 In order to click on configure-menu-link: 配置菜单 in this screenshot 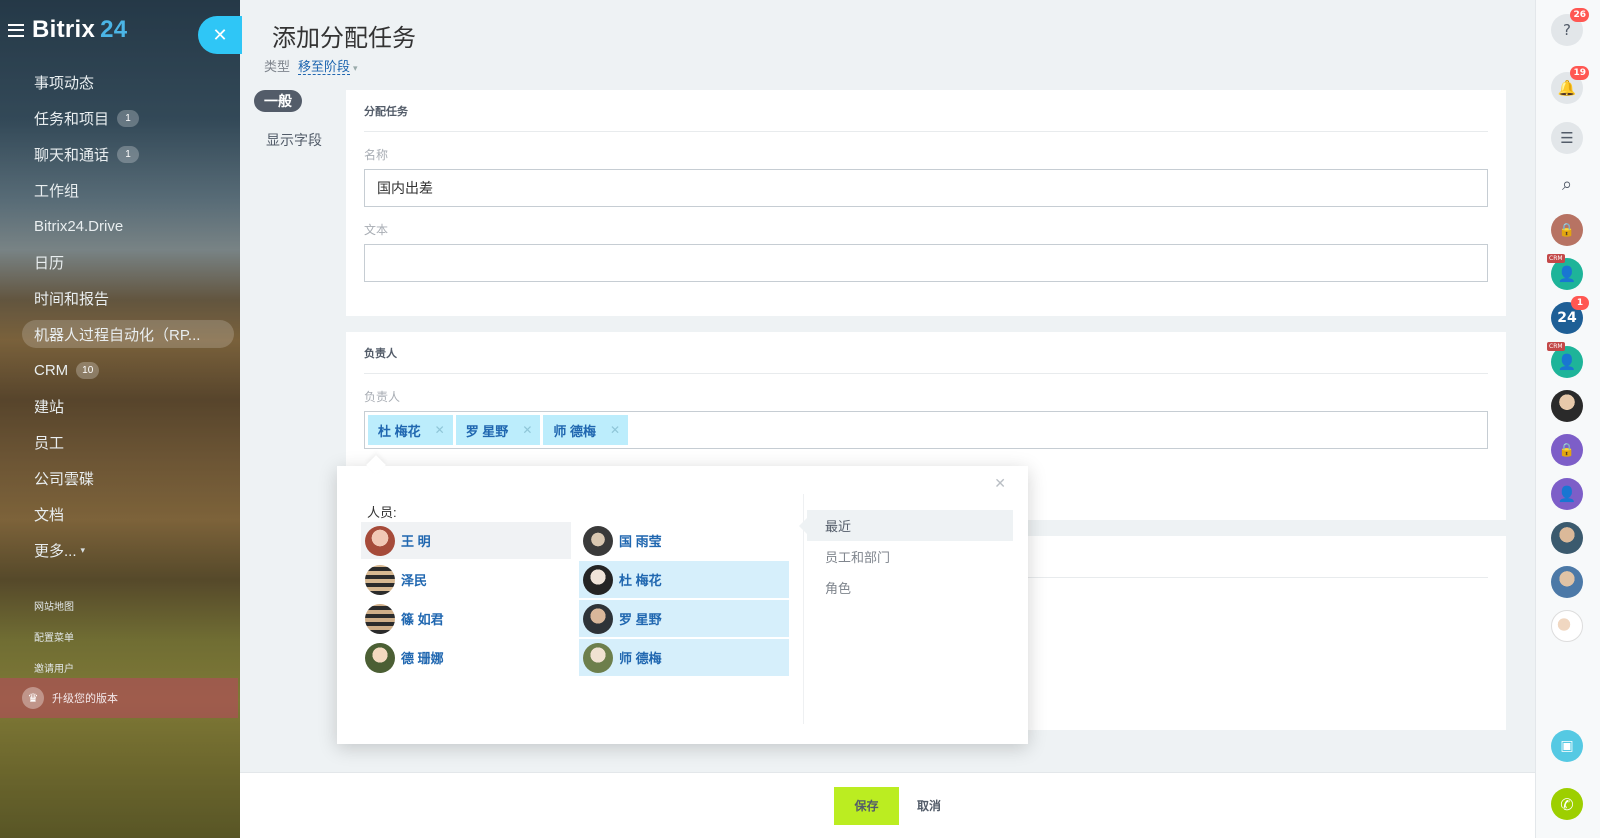, I will do `click(54, 636)`.